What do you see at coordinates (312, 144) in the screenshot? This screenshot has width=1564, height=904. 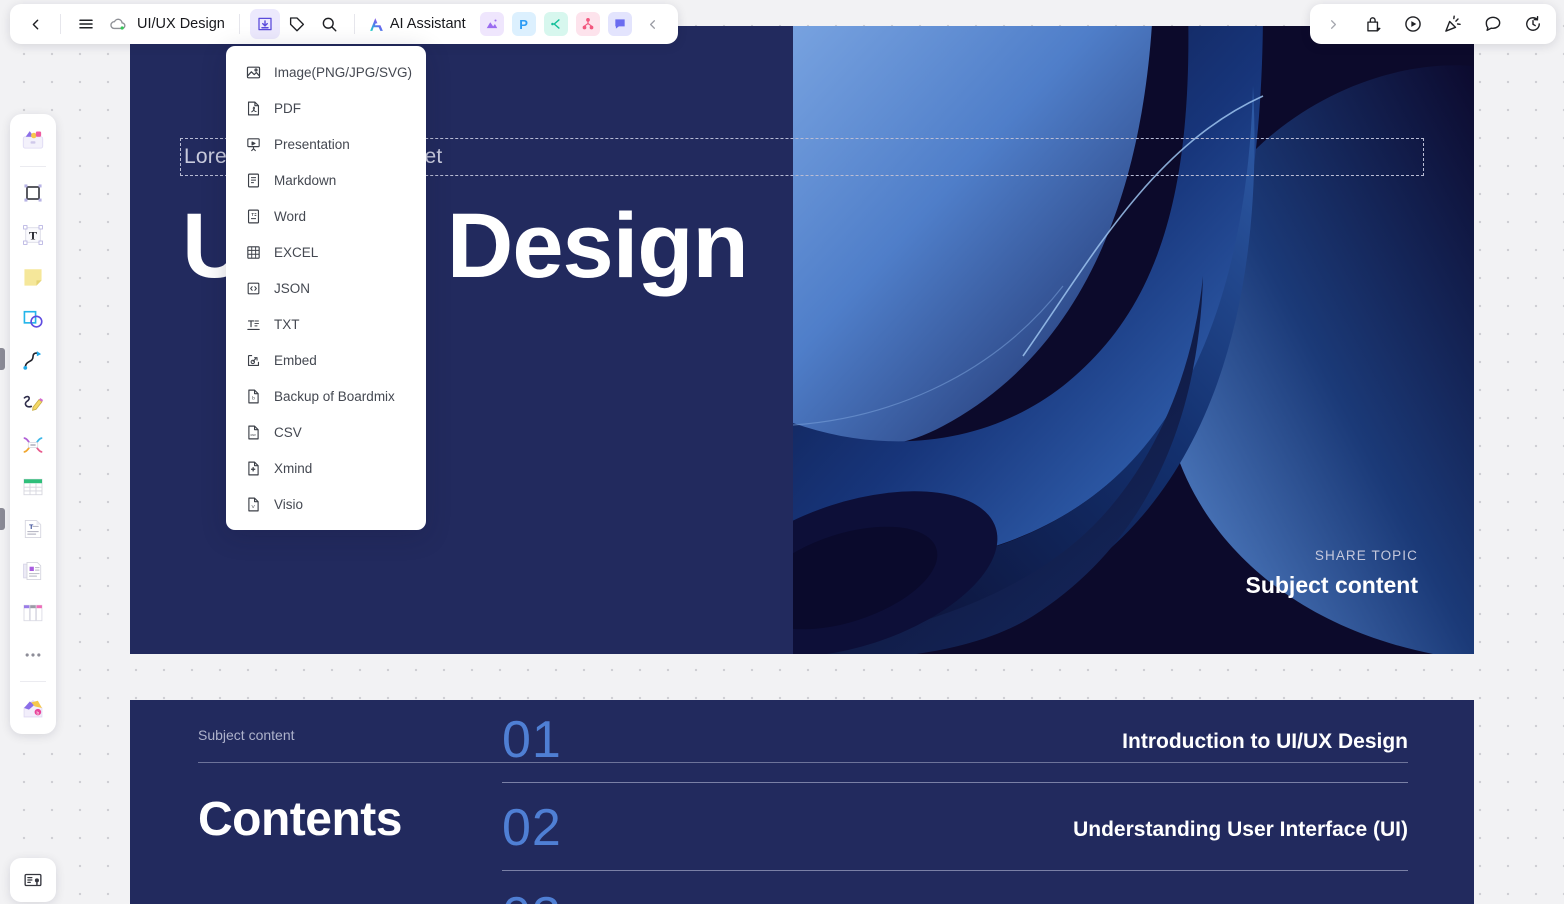 I see `menu-item-label: Presentation` at bounding box center [312, 144].